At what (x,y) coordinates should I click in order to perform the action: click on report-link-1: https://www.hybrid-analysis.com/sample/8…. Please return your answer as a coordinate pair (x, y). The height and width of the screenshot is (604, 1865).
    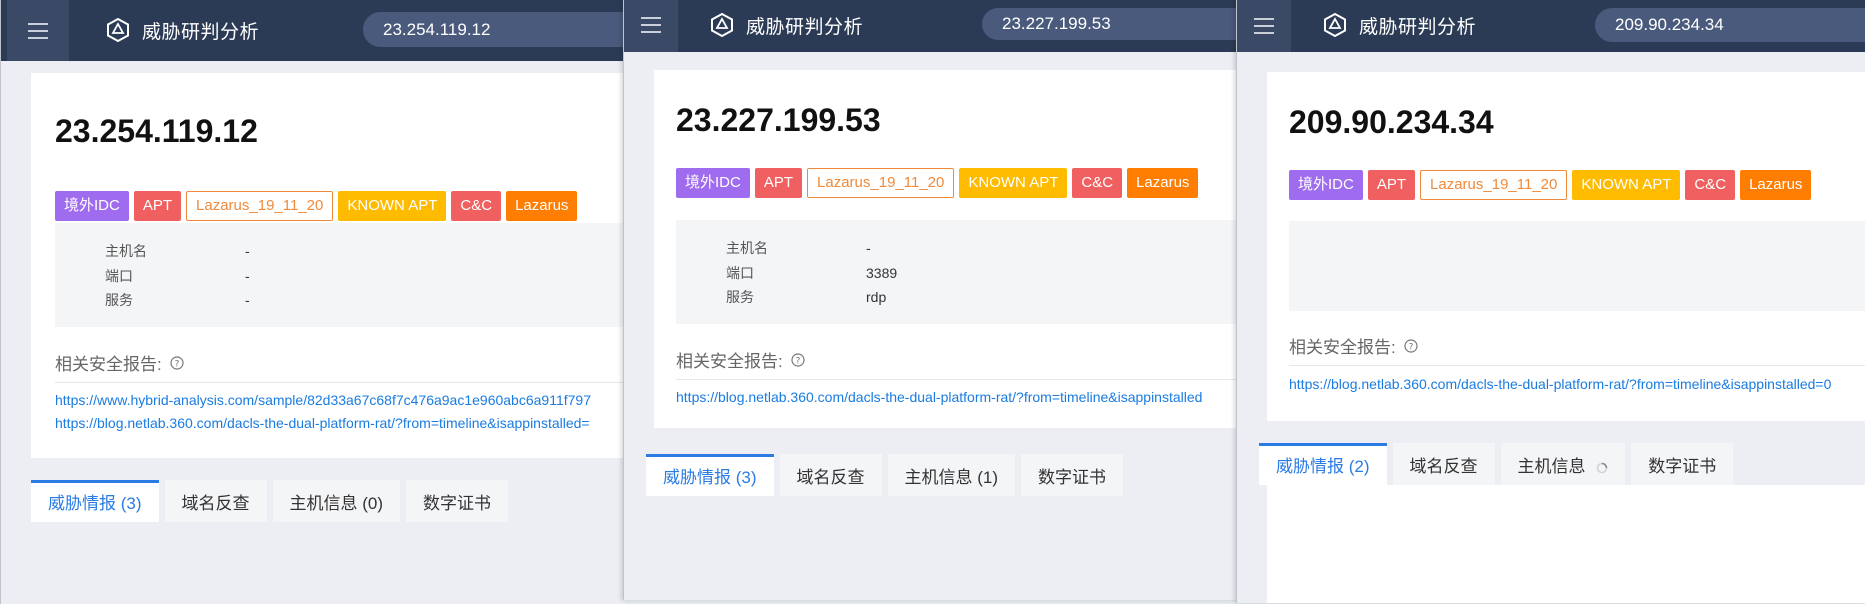
    Looking at the image, I should click on (323, 400).